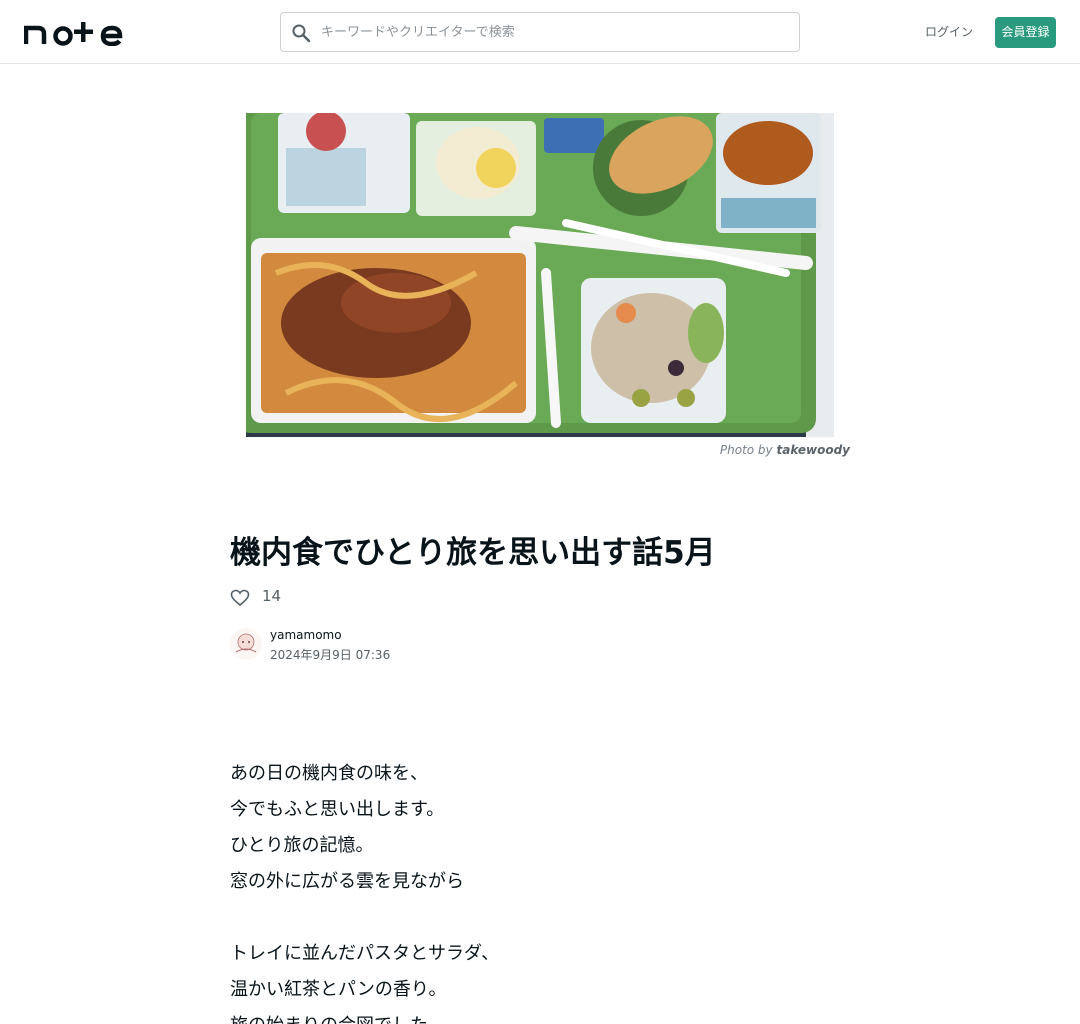 The width and height of the screenshot is (1080, 1024). I want to click on heart-icon, so click(240, 598).